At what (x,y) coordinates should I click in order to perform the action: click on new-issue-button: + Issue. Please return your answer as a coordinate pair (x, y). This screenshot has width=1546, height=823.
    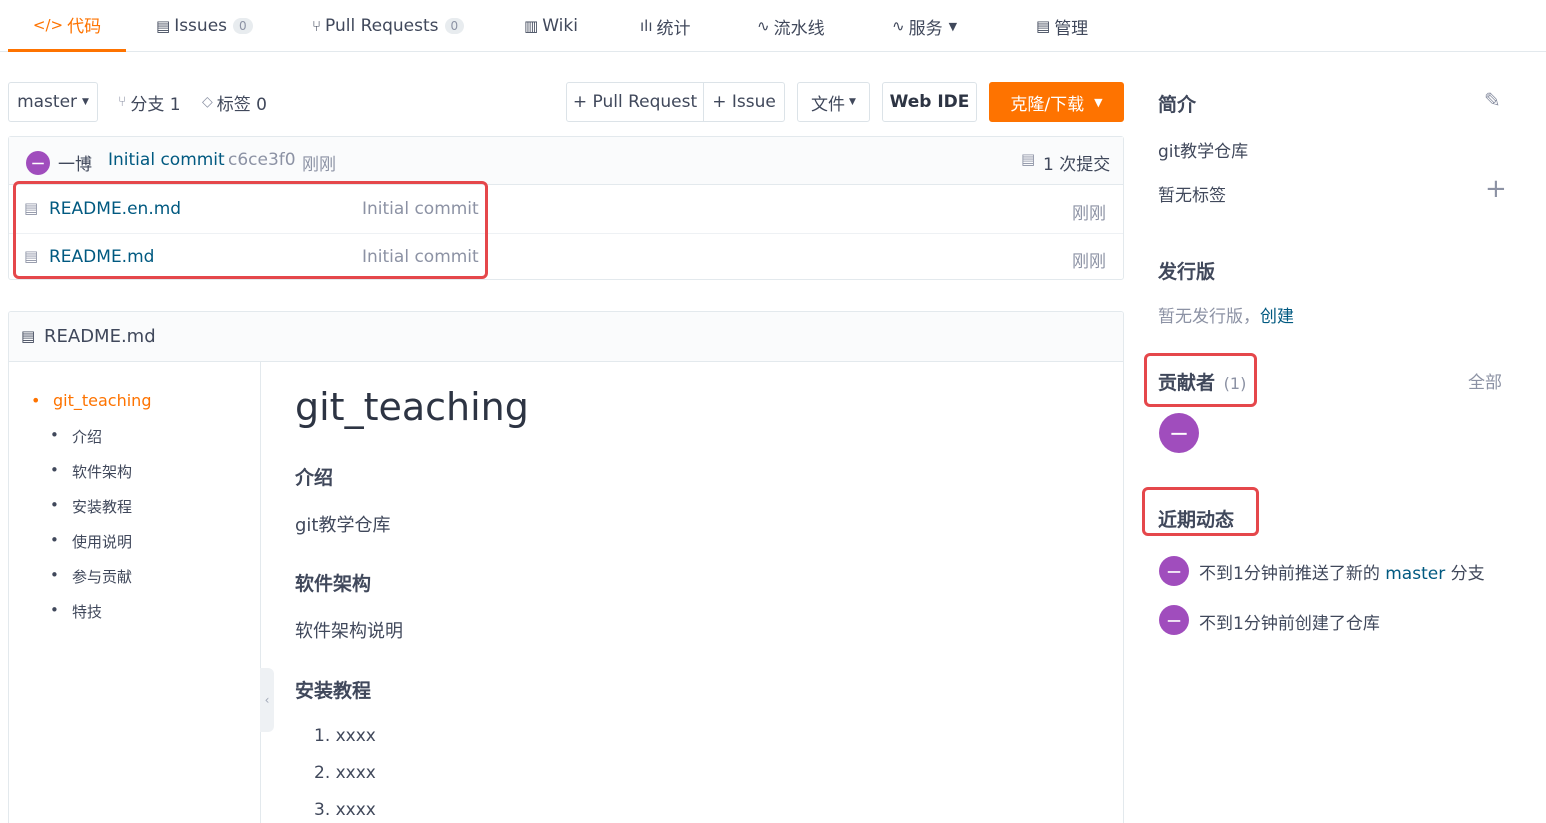
    Looking at the image, I should click on (744, 102).